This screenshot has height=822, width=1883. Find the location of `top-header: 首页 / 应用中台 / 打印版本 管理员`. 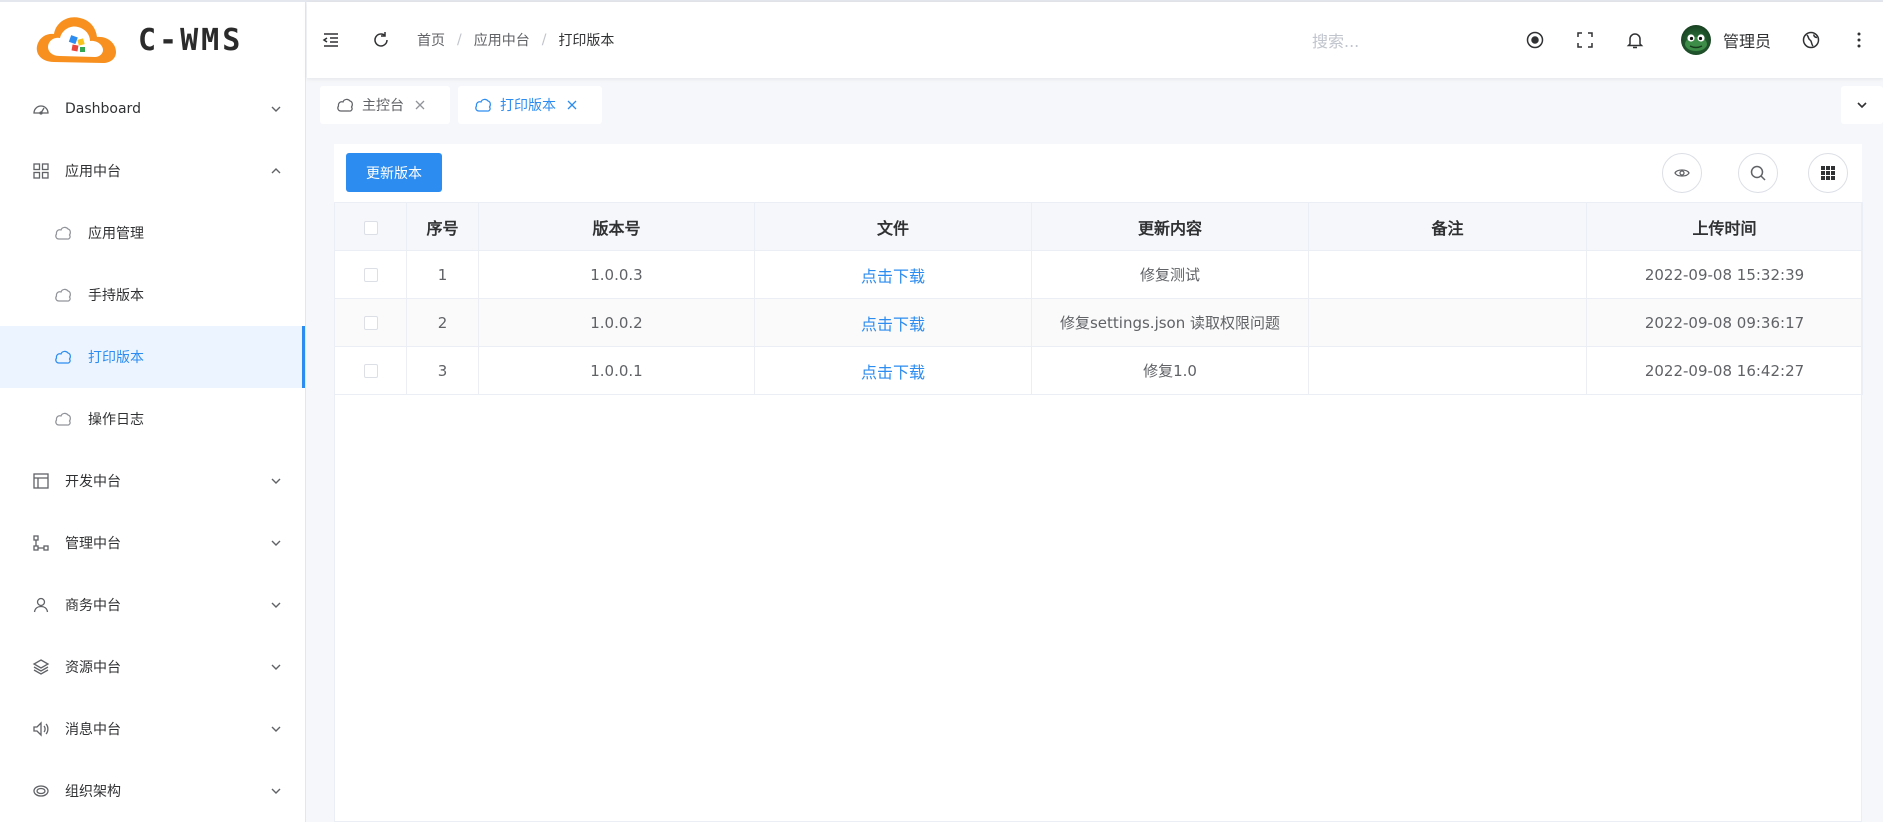

top-header: 首页 / 应用中台 / 打印版本 管理员 is located at coordinates (1095, 40).